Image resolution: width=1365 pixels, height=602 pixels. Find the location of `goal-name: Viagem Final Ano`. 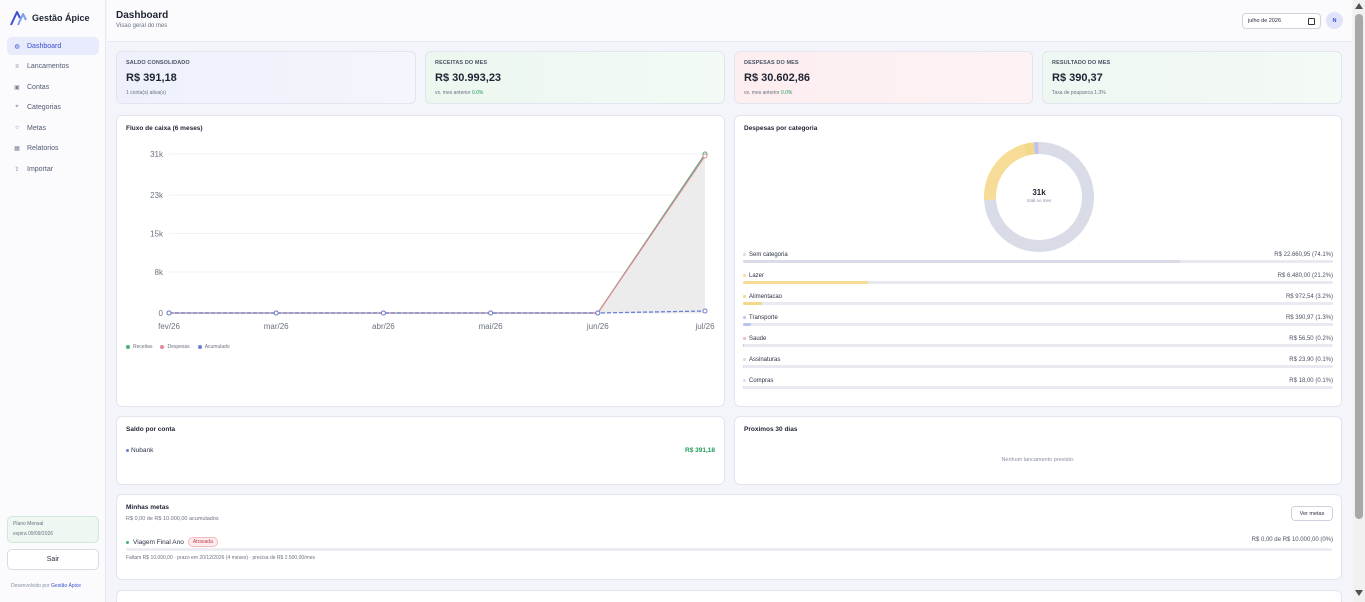

goal-name: Viagem Final Ano is located at coordinates (158, 542).